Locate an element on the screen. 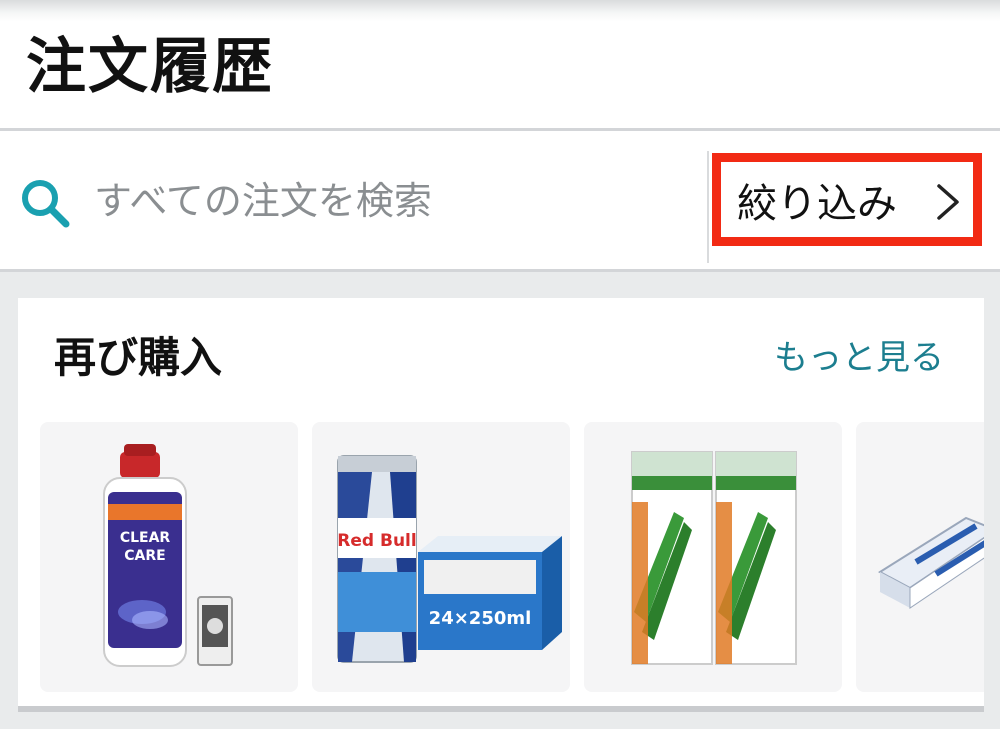 This screenshot has width=1000, height=729. product-tile: CLEAR CARE is located at coordinates (169, 557).